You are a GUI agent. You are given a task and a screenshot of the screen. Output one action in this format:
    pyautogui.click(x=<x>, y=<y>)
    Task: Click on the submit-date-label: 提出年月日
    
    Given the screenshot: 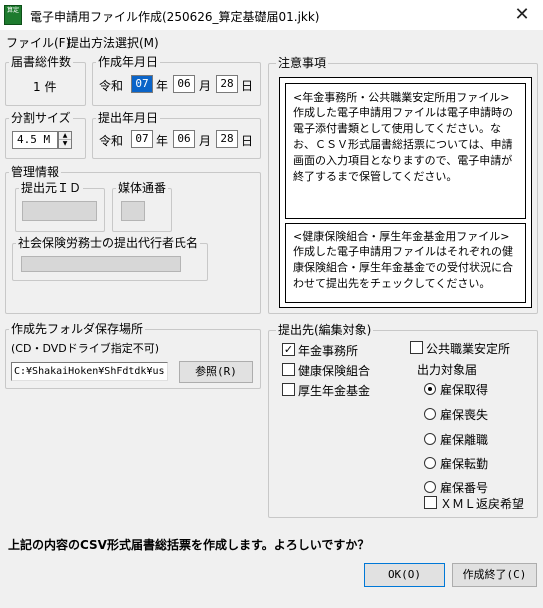 What is the action you would take?
    pyautogui.click(x=128, y=118)
    